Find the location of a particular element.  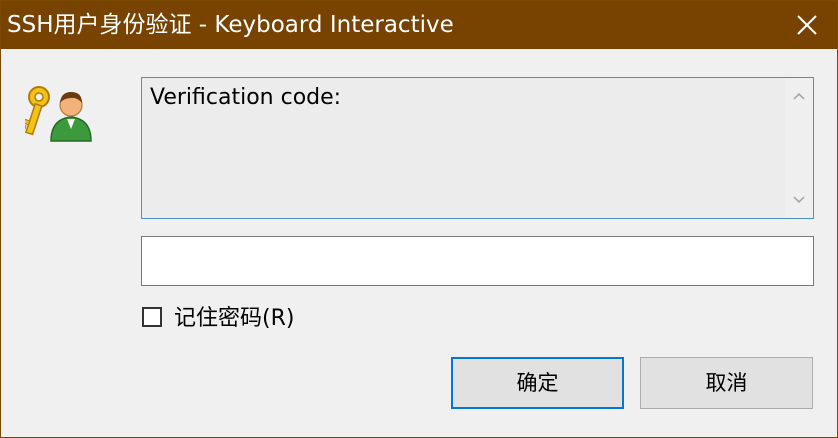

key-user-icon is located at coordinates (55, 113).